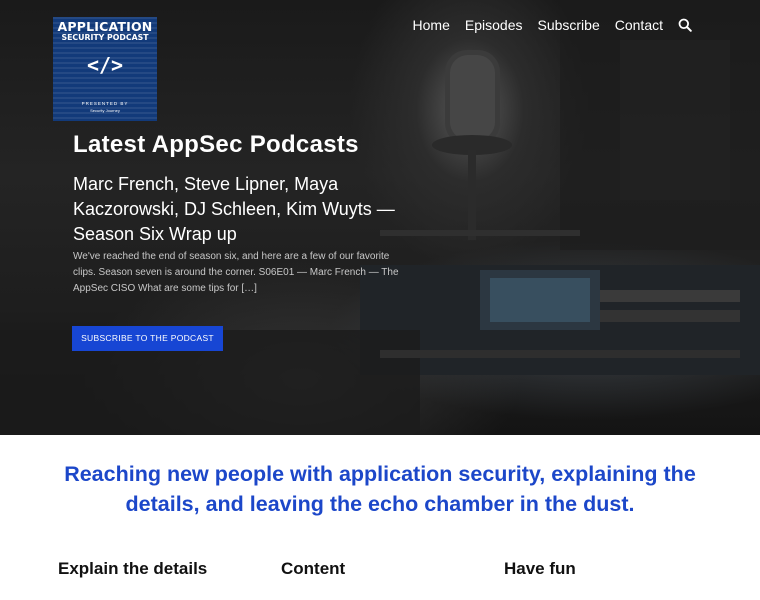 This screenshot has height=600, width=760. Describe the element at coordinates (105, 103) in the screenshot. I see `logo-presented-by: PRESENTED BY` at that location.